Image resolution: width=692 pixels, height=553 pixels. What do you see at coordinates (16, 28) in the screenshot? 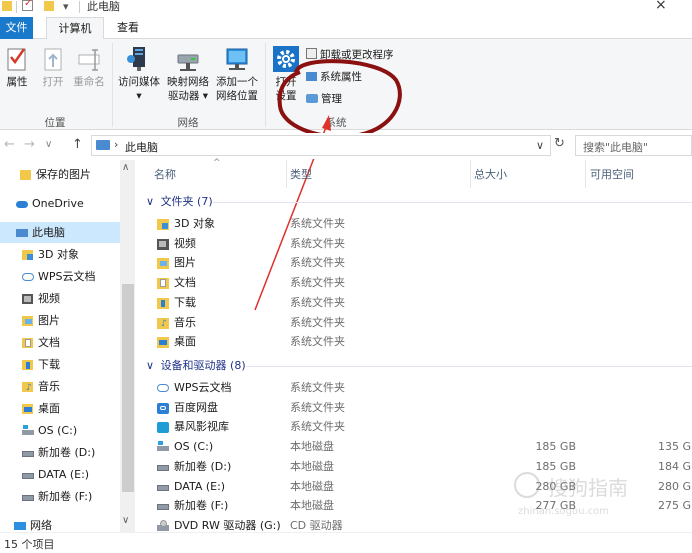
I see `tab-file: 文件` at bounding box center [16, 28].